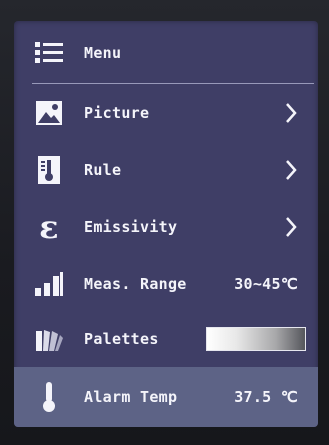 The width and height of the screenshot is (329, 445). I want to click on menu-item-label: Rule, so click(103, 170).